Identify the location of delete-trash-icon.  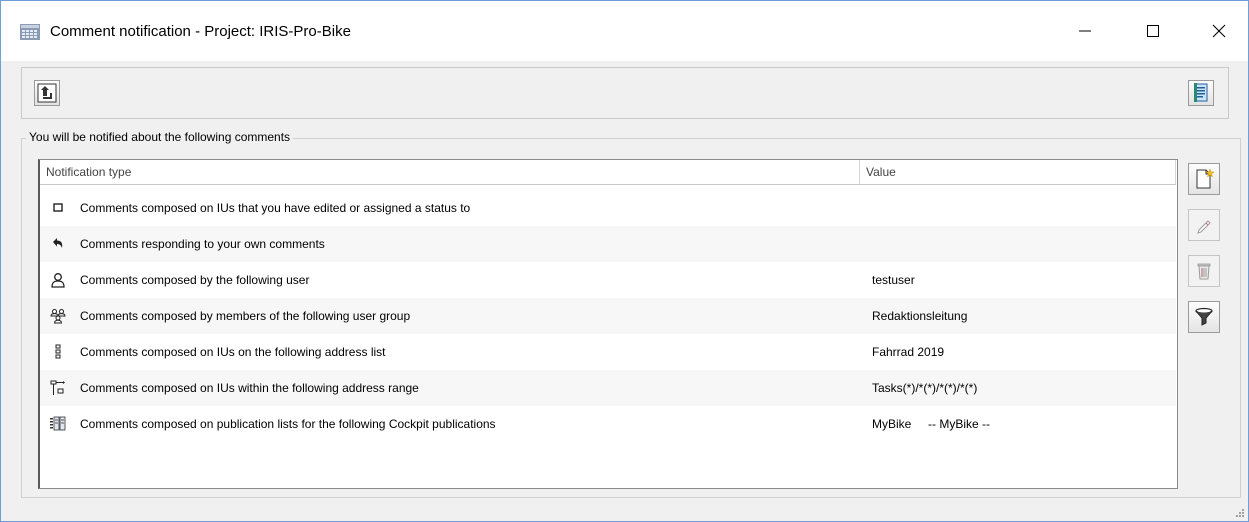
(1204, 271).